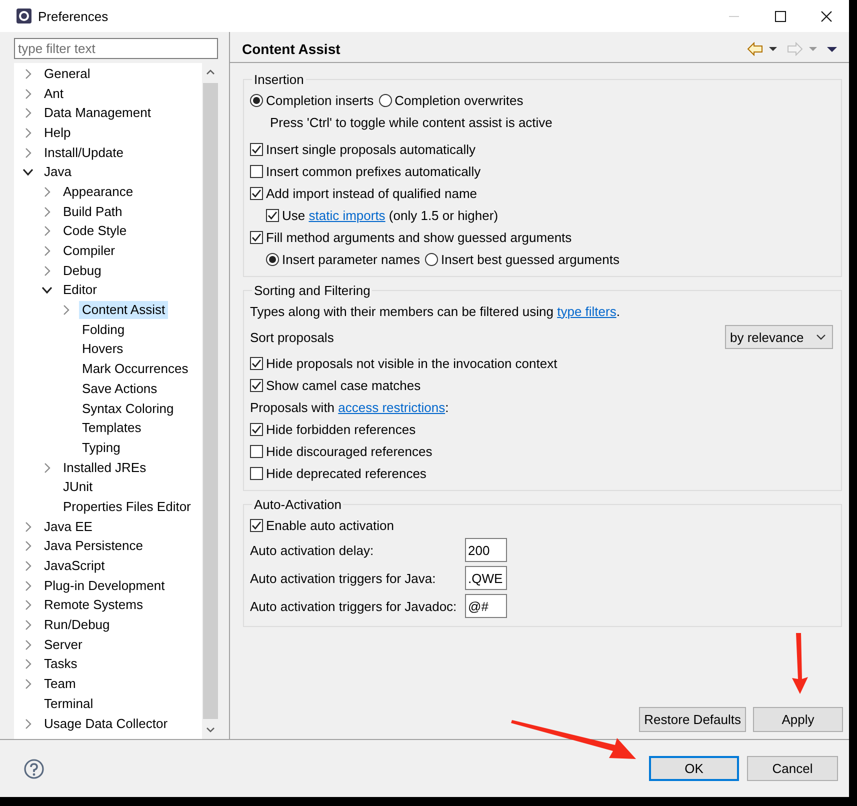 The width and height of the screenshot is (857, 806). What do you see at coordinates (373, 171) in the screenshot?
I see `checkbox-label: Insert common prefixes automatically` at bounding box center [373, 171].